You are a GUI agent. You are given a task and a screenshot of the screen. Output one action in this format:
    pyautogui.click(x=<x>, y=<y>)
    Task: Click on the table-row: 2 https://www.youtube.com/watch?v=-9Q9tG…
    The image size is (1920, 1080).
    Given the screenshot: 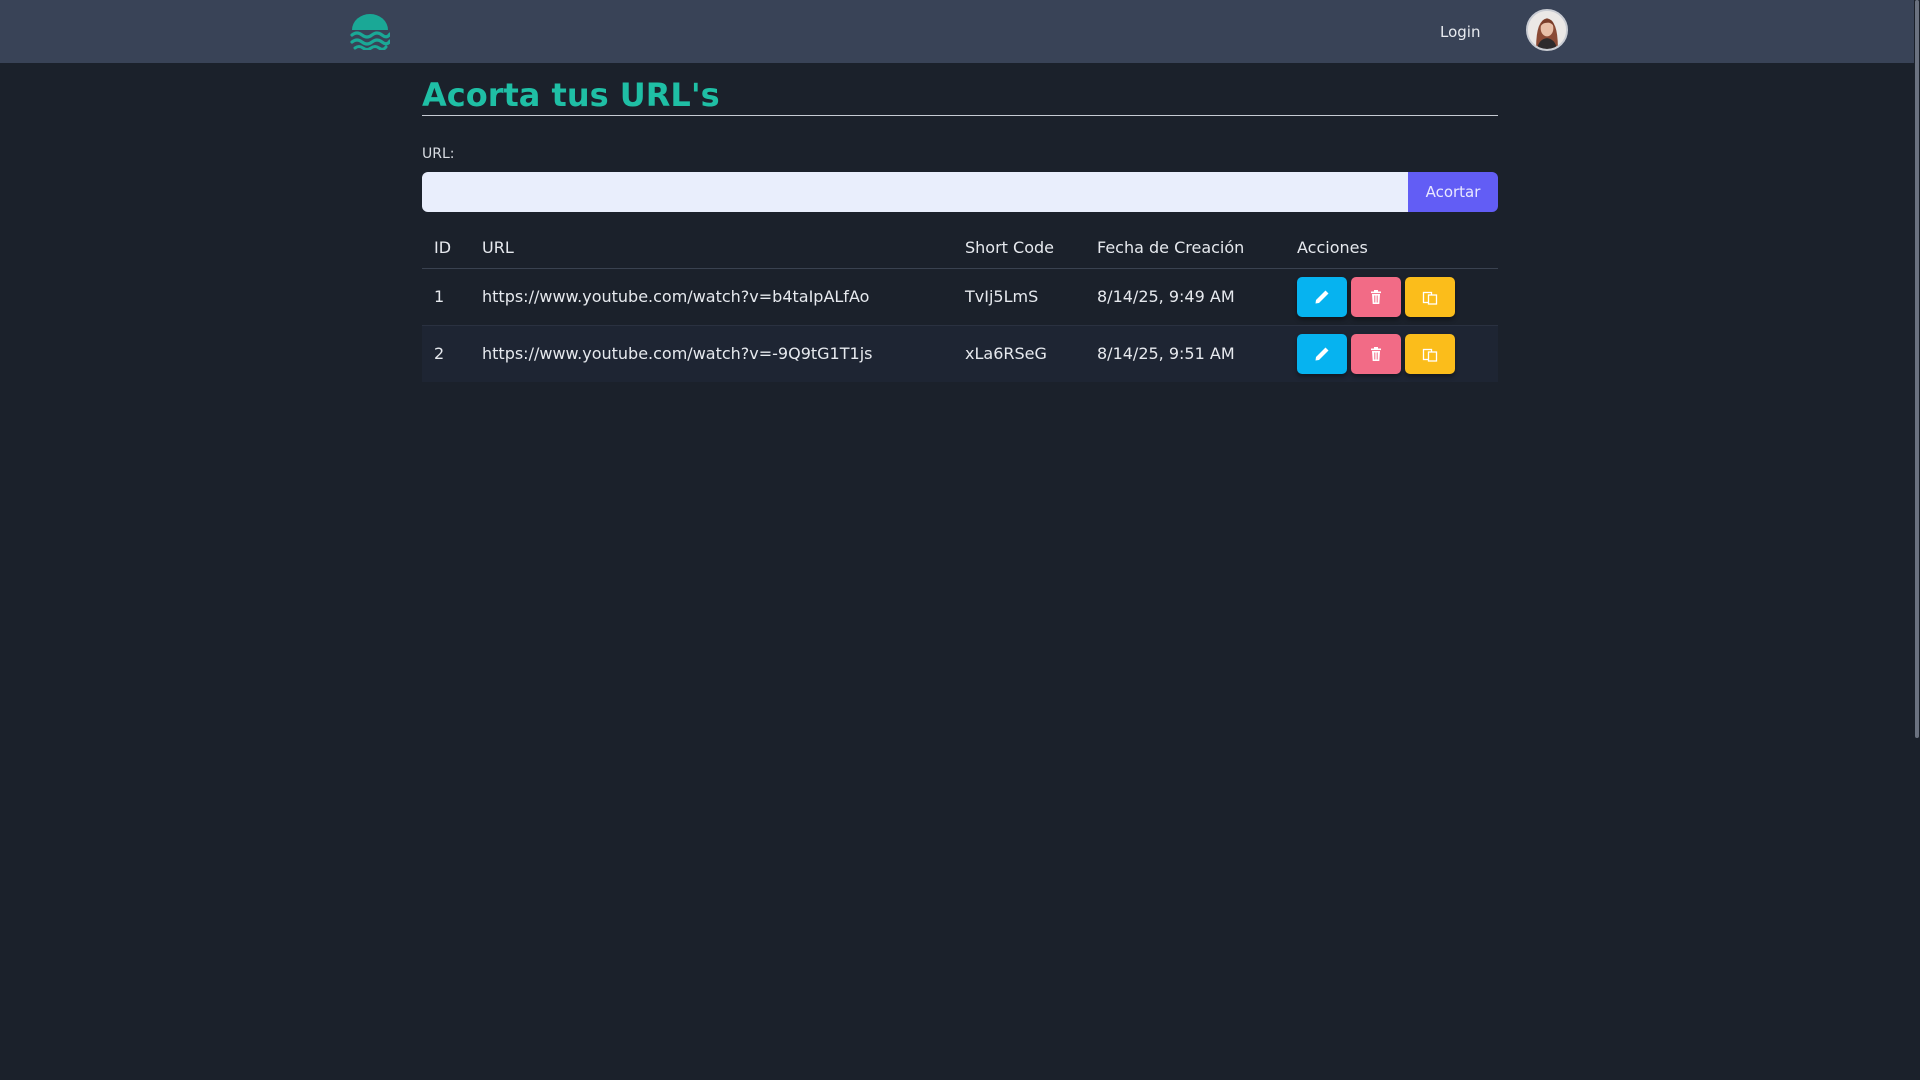 What is the action you would take?
    pyautogui.click(x=960, y=353)
    